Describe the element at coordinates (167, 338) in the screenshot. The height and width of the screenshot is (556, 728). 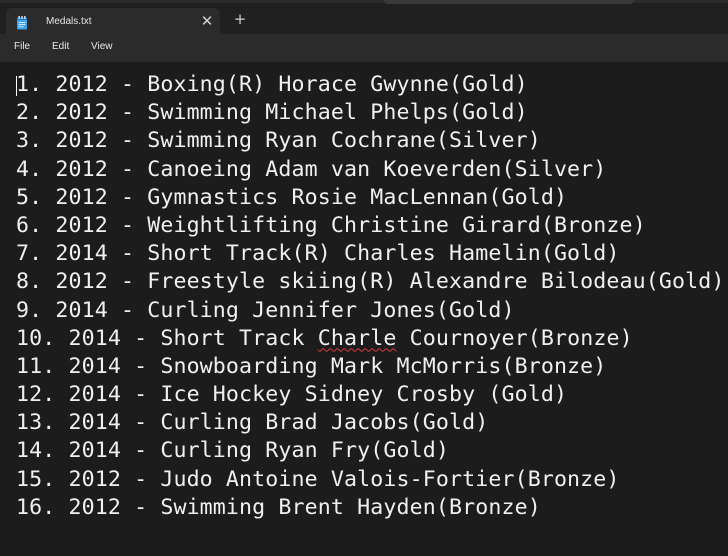
I see `text-line-10-before: 10. 2014 - Short Track` at that location.